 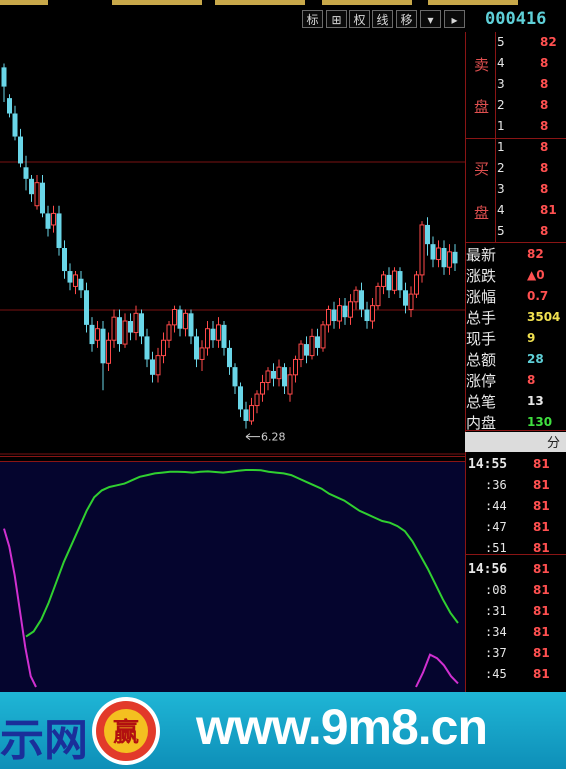 What do you see at coordinates (481, 276) in the screenshot?
I see `stat-label: 涨跌` at bounding box center [481, 276].